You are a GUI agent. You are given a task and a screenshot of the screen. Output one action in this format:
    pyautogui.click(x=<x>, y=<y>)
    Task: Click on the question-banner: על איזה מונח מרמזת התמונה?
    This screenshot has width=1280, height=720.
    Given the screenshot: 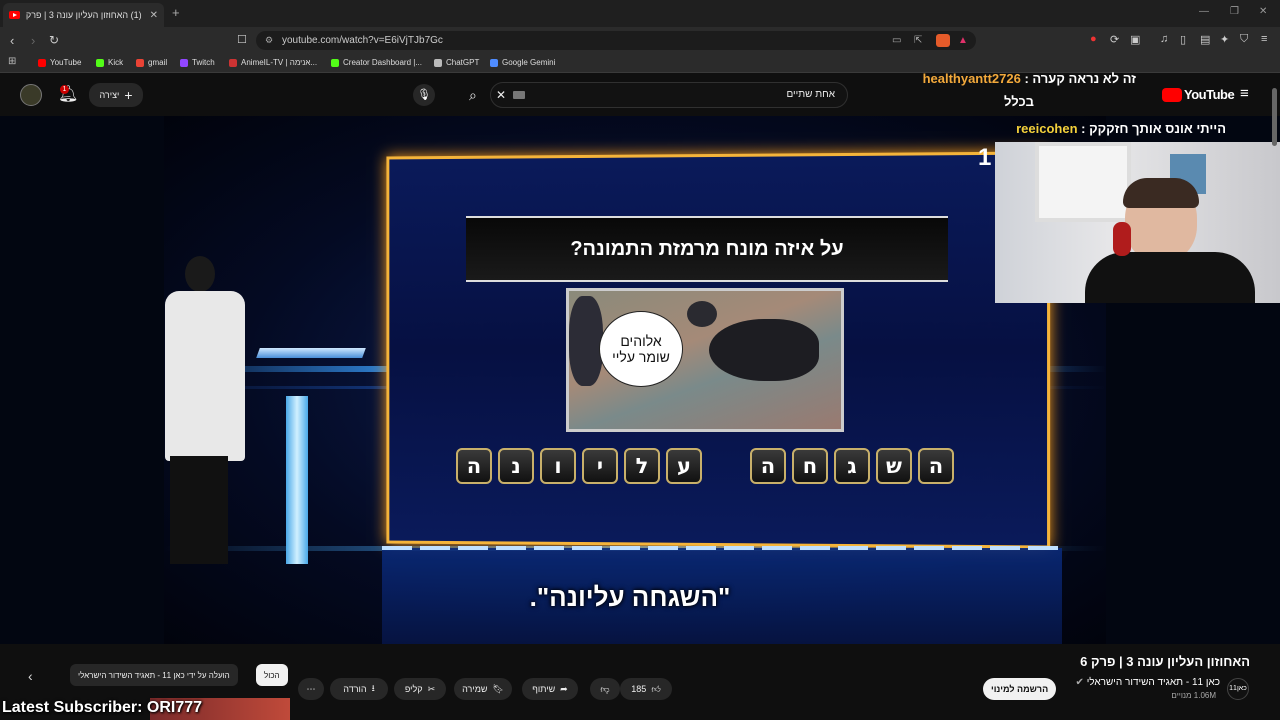 What is the action you would take?
    pyautogui.click(x=707, y=249)
    